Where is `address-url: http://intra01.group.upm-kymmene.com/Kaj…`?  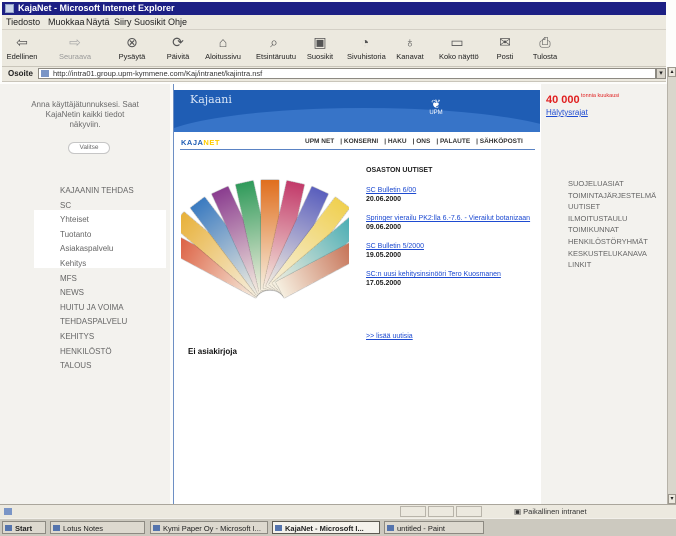 address-url: http://intra01.group.upm-kymmene.com/Kaj… is located at coordinates (158, 73).